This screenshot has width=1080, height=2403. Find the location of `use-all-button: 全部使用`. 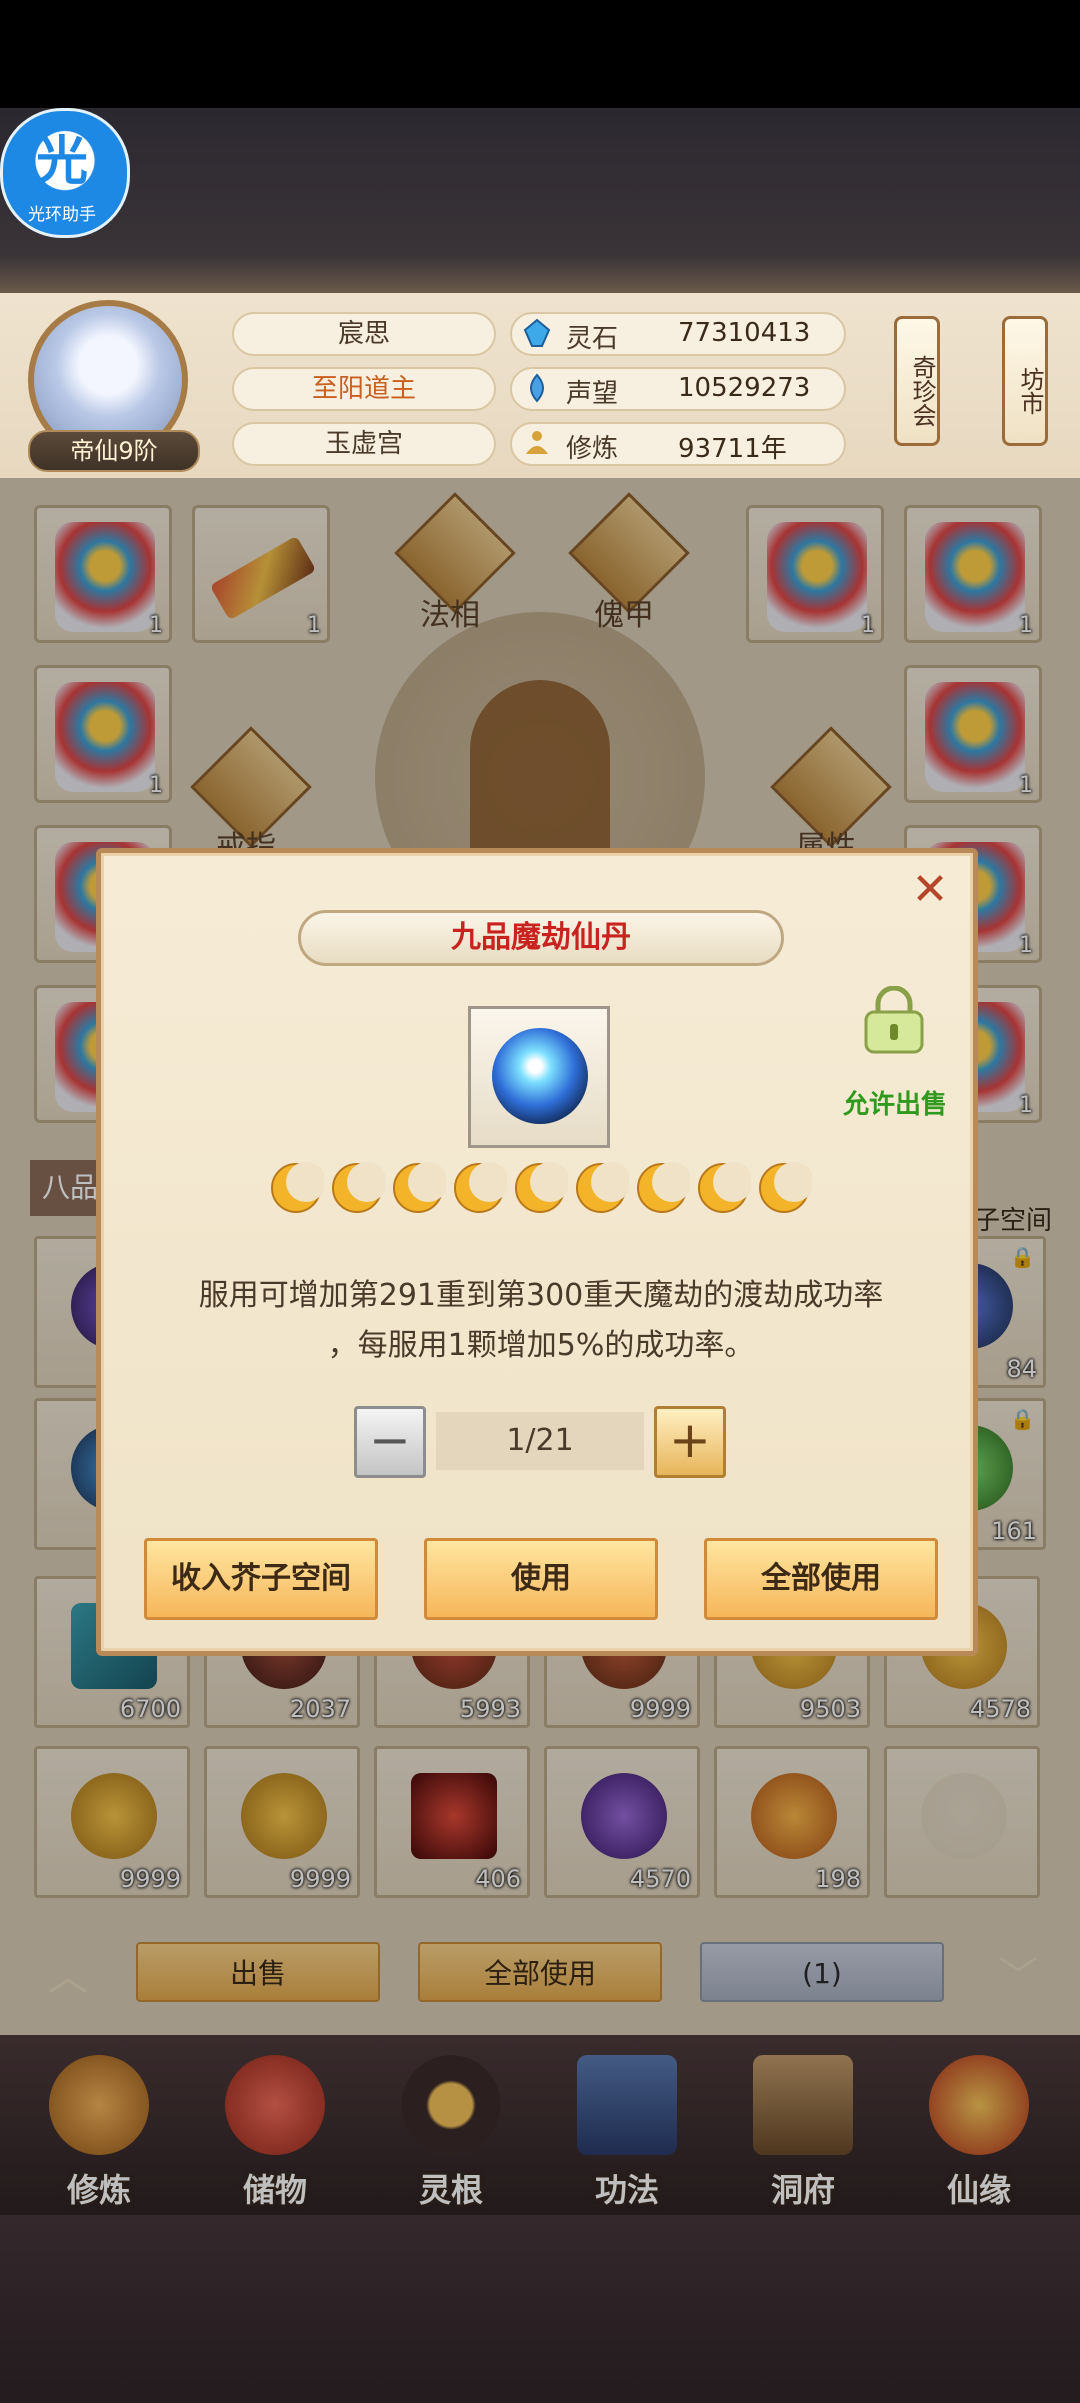

use-all-button: 全部使用 is located at coordinates (821, 1579).